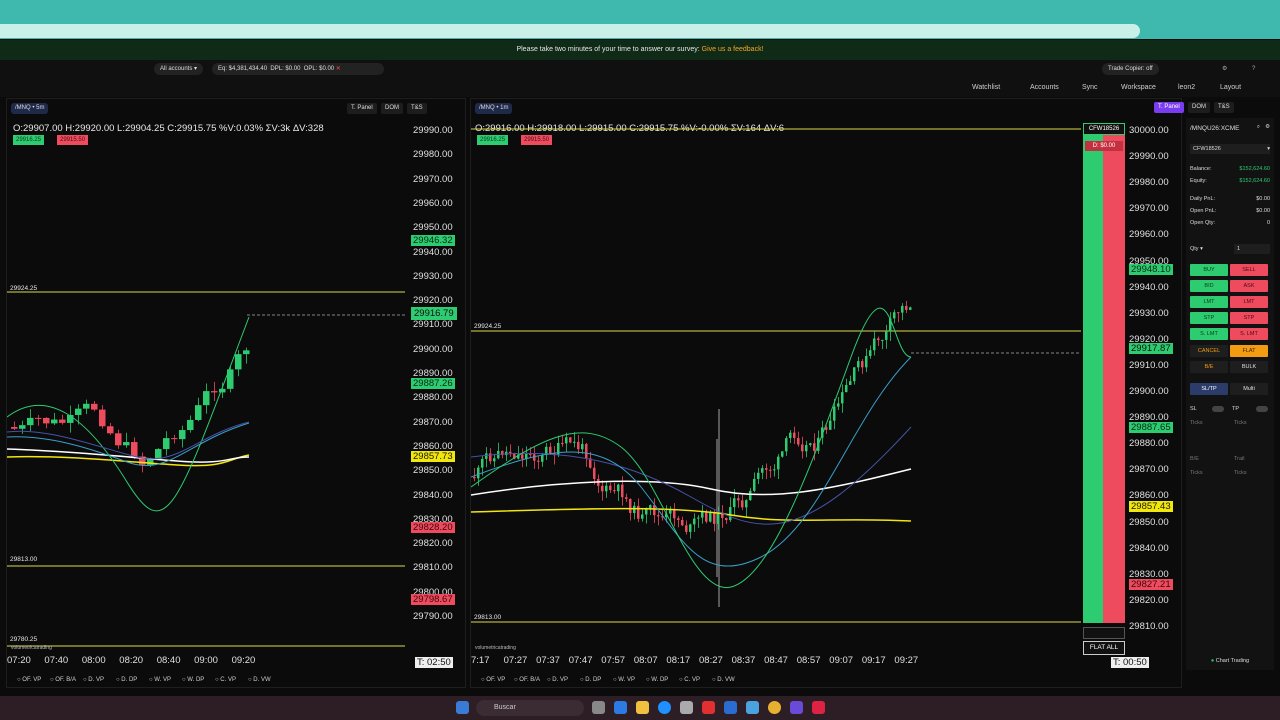  What do you see at coordinates (1090, 88) in the screenshot?
I see `sync-button: Sync` at bounding box center [1090, 88].